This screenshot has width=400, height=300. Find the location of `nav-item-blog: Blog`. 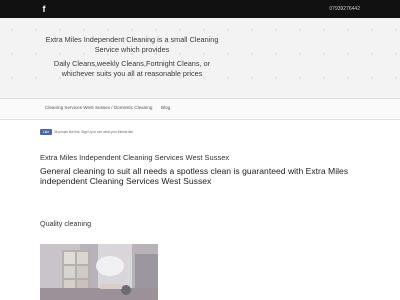

nav-item-blog: Blog is located at coordinates (165, 107).